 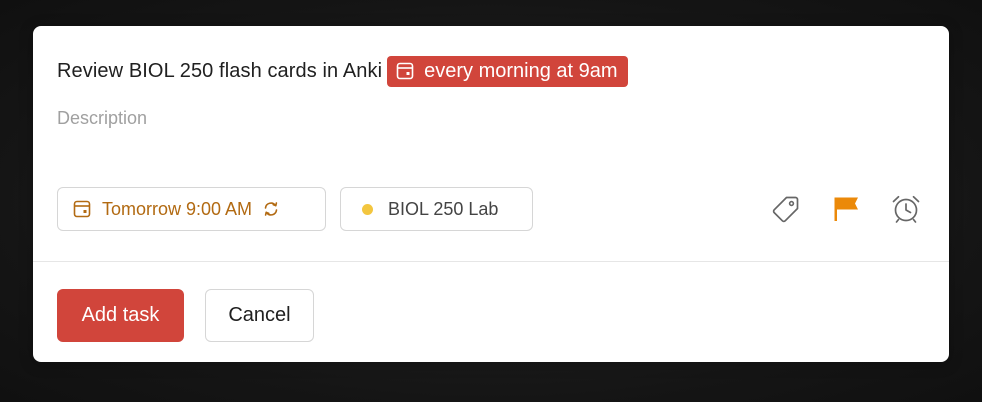 I want to click on cancel-button: Cancel, so click(x=259, y=315).